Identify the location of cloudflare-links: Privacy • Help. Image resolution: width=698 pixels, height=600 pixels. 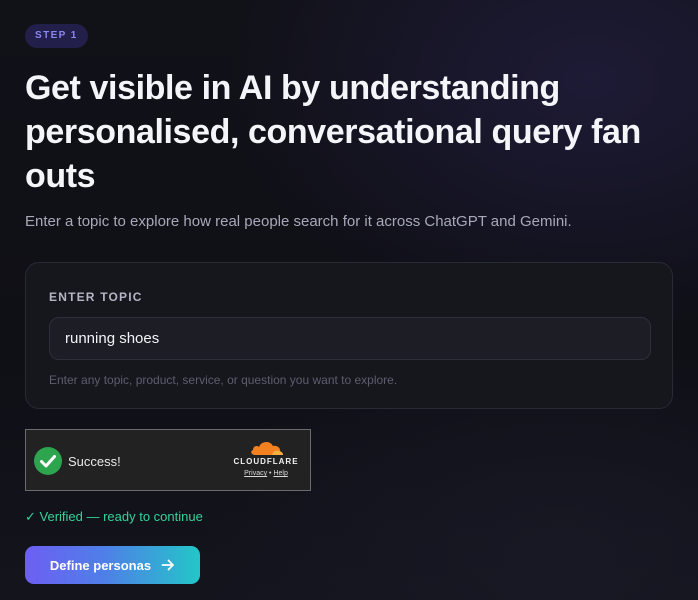
(266, 473).